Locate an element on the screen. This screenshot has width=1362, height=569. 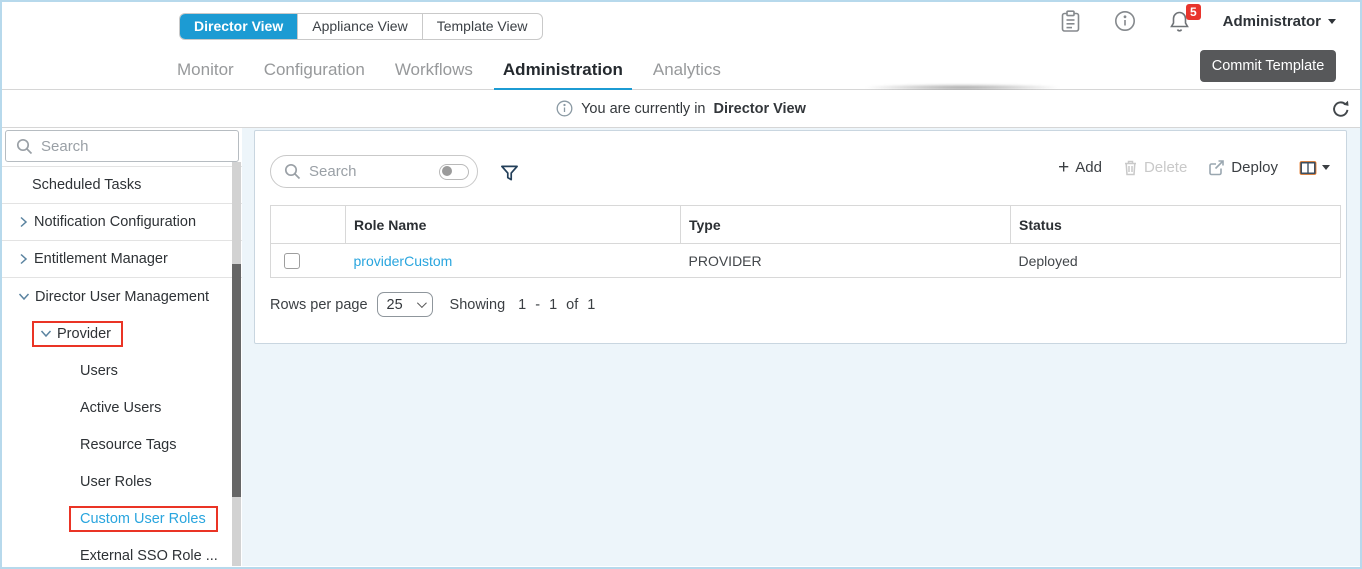
annotation-box-custom-user-roles: Custom User Roles is located at coordinates (143, 518).